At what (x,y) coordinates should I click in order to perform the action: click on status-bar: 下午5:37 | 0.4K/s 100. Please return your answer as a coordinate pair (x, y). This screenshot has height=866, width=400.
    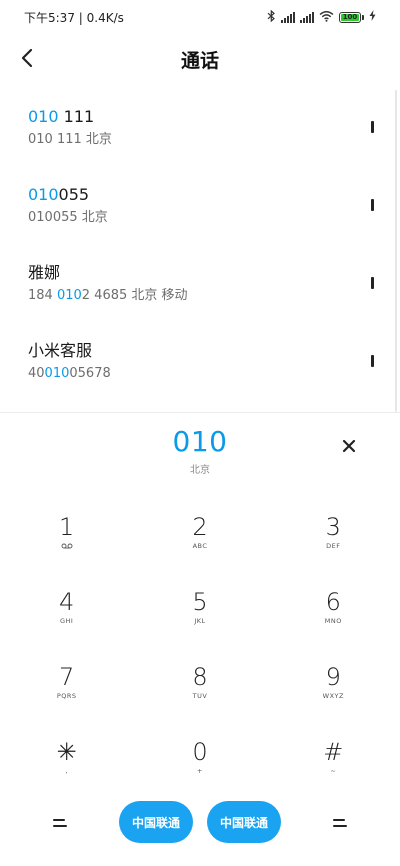
    Looking at the image, I should click on (200, 17).